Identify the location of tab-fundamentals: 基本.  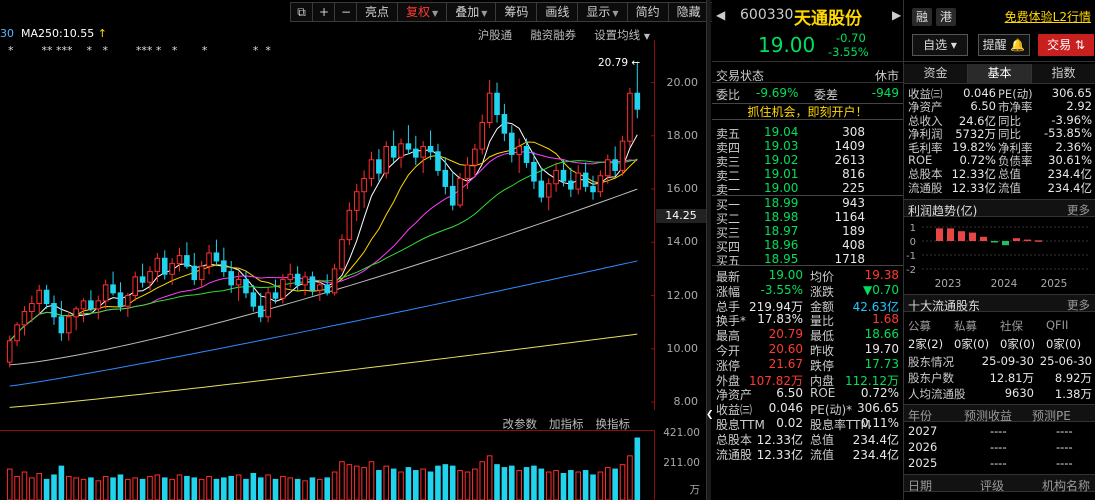
(1000, 74).